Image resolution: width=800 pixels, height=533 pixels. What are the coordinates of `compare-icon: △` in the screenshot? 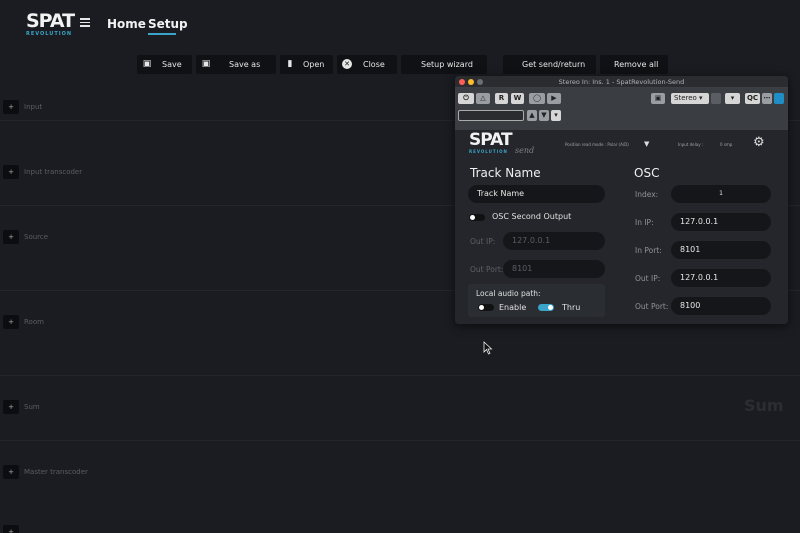 It's located at (483, 98).